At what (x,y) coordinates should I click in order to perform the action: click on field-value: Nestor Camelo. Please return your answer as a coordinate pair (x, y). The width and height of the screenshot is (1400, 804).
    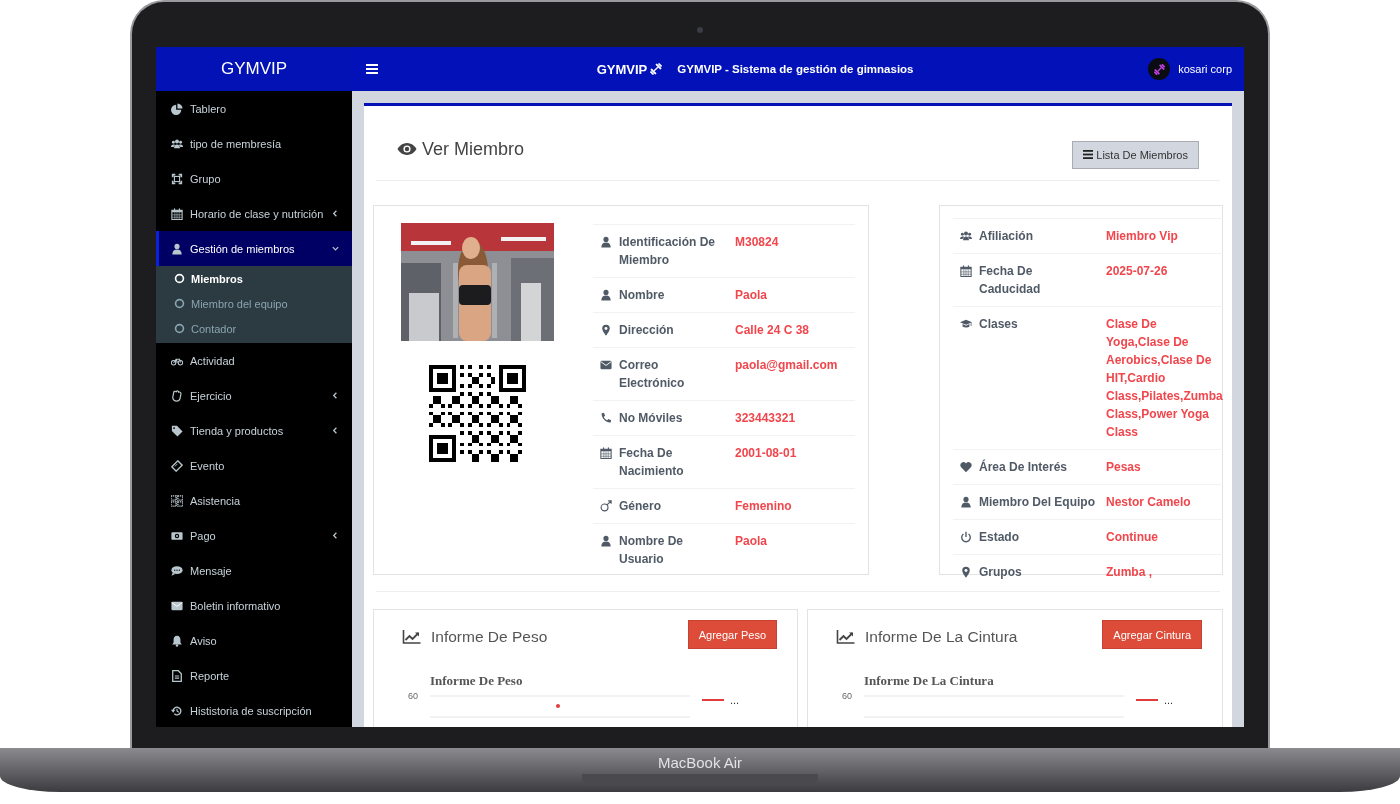
    Looking at the image, I should click on (1148, 502).